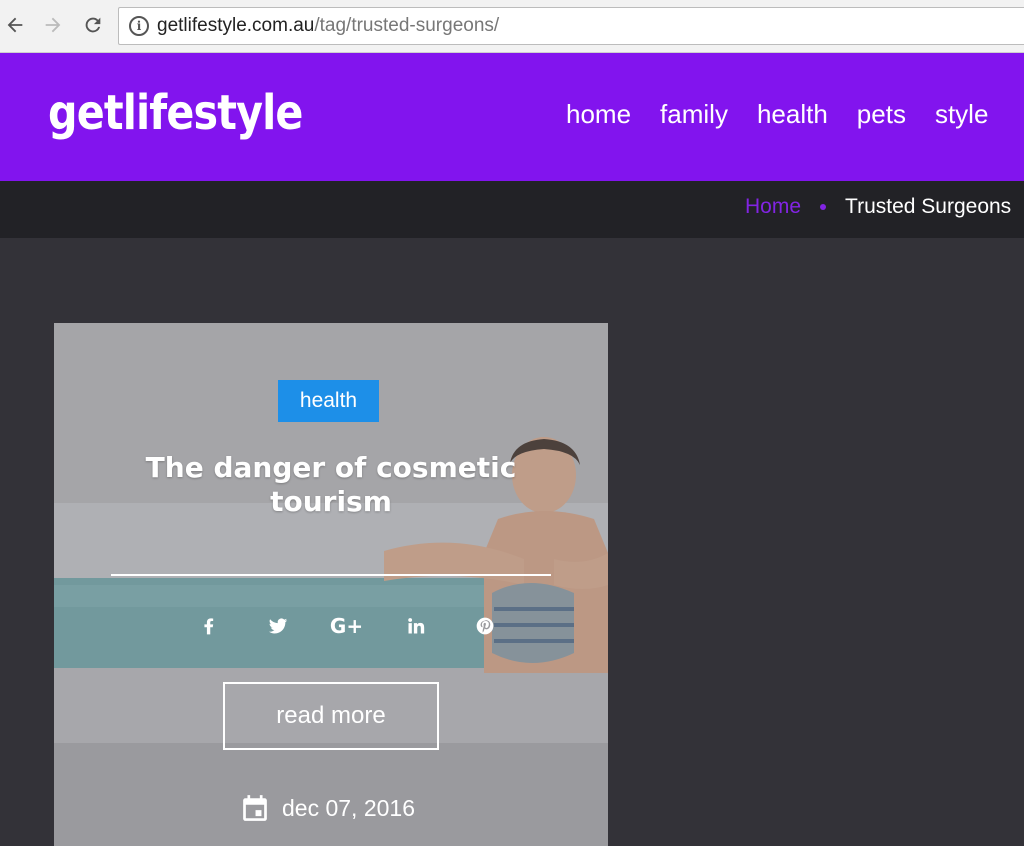 The width and height of the screenshot is (1024, 846). I want to click on share-icons: G+, so click(346, 626).